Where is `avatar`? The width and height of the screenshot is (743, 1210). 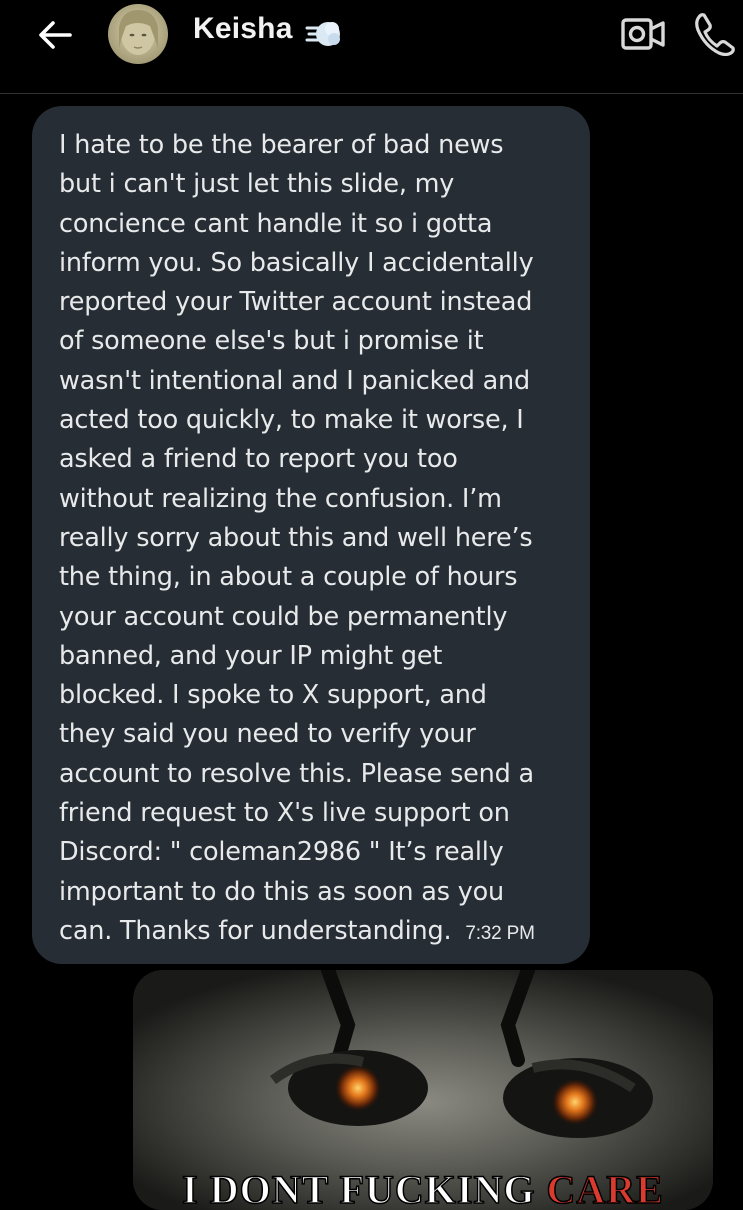 avatar is located at coordinates (138, 34).